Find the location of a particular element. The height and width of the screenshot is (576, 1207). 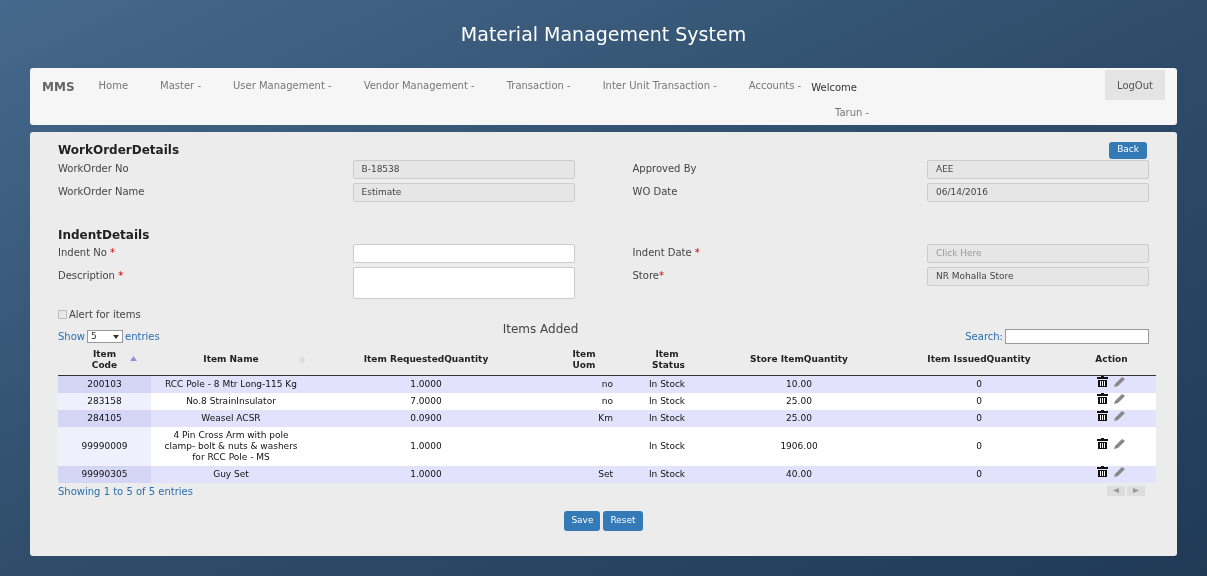

table-cell: 0.0900 is located at coordinates (426, 417).